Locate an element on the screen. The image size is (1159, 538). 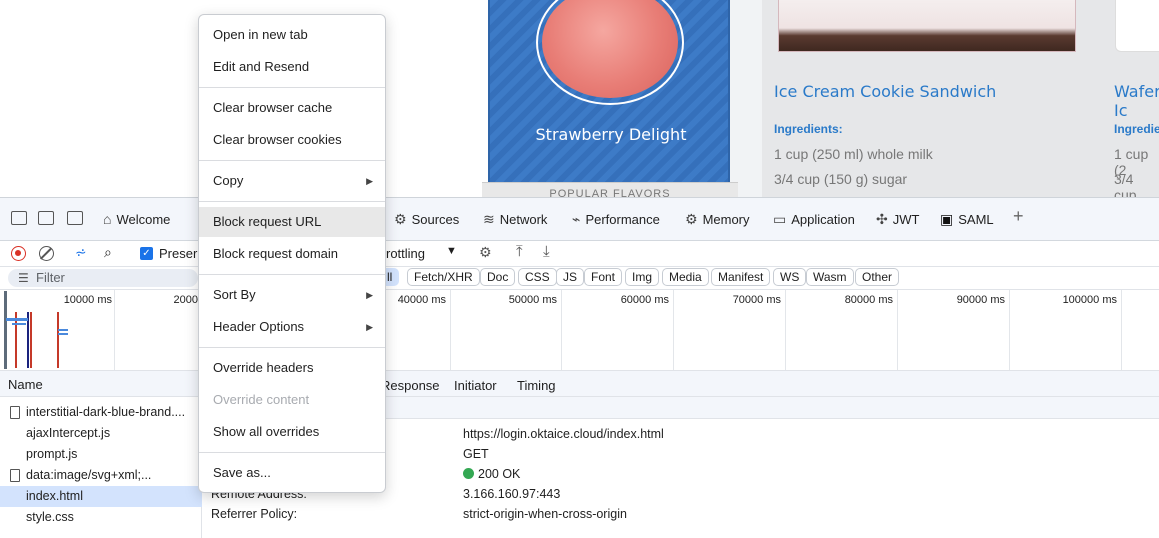
chevron-down-icon: ▼ is located at coordinates (451, 251).